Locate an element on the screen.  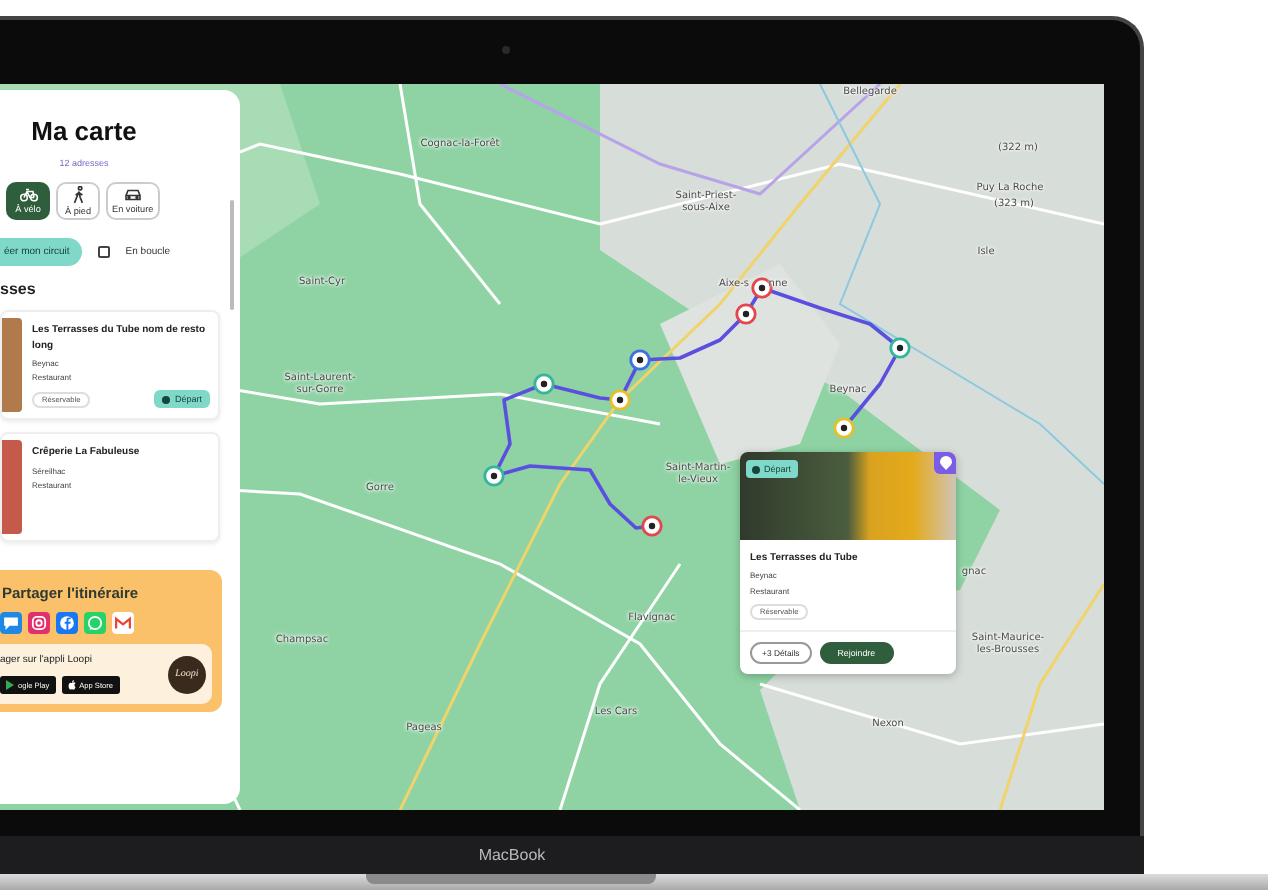
walking-person-icon is located at coordinates (78, 195).